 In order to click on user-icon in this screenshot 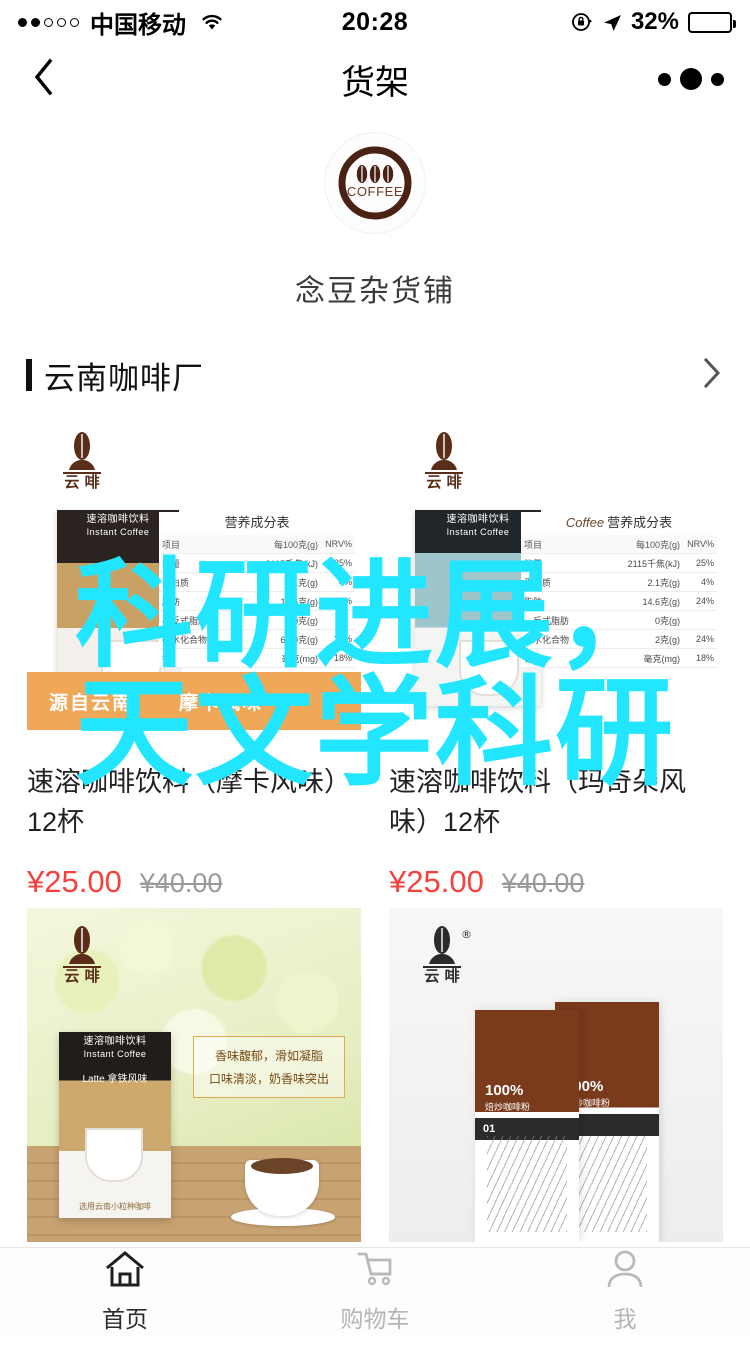, I will do `click(625, 1271)`.